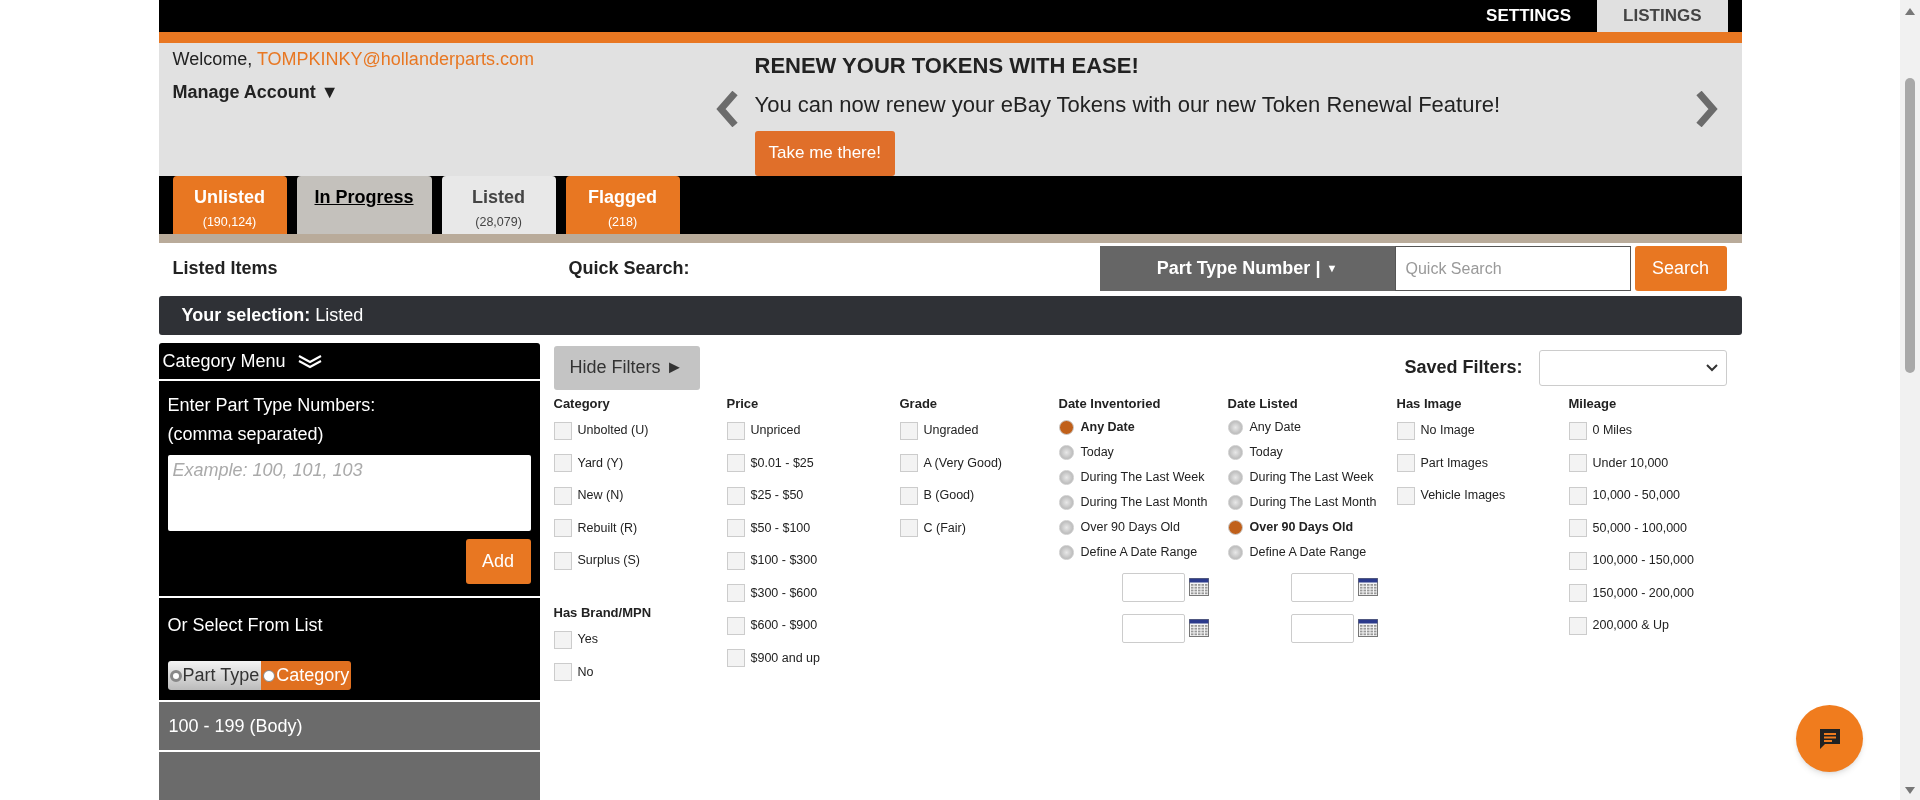 This screenshot has width=1920, height=800. I want to click on scrollbar-thumb, so click(1910, 225).